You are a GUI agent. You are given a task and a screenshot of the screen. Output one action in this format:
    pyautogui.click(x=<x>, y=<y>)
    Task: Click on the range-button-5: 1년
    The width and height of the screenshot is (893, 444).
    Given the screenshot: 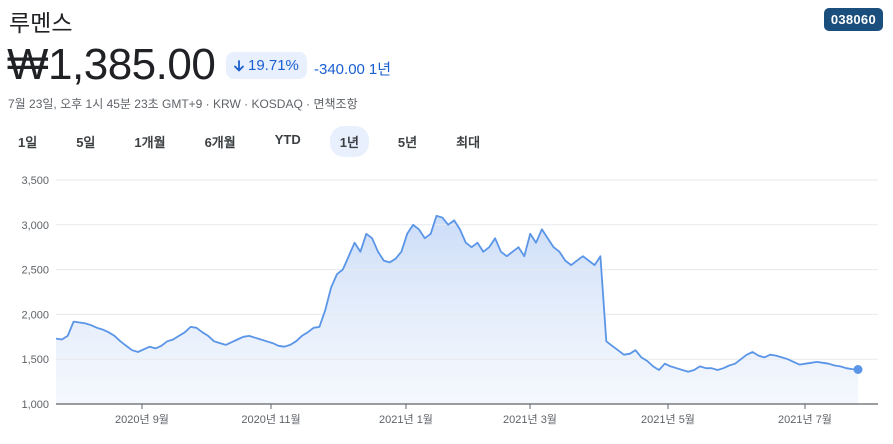 What is the action you would take?
    pyautogui.click(x=349, y=141)
    